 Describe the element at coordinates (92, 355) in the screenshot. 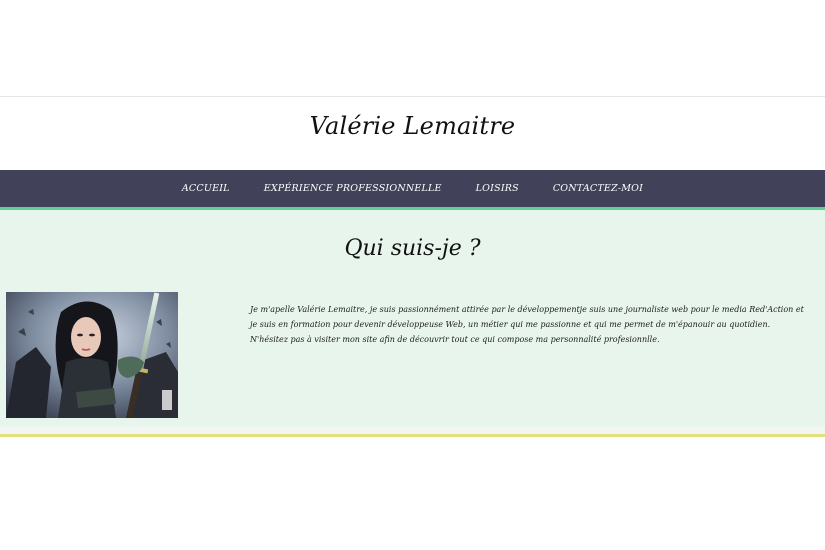

I see `portrait-image` at that location.